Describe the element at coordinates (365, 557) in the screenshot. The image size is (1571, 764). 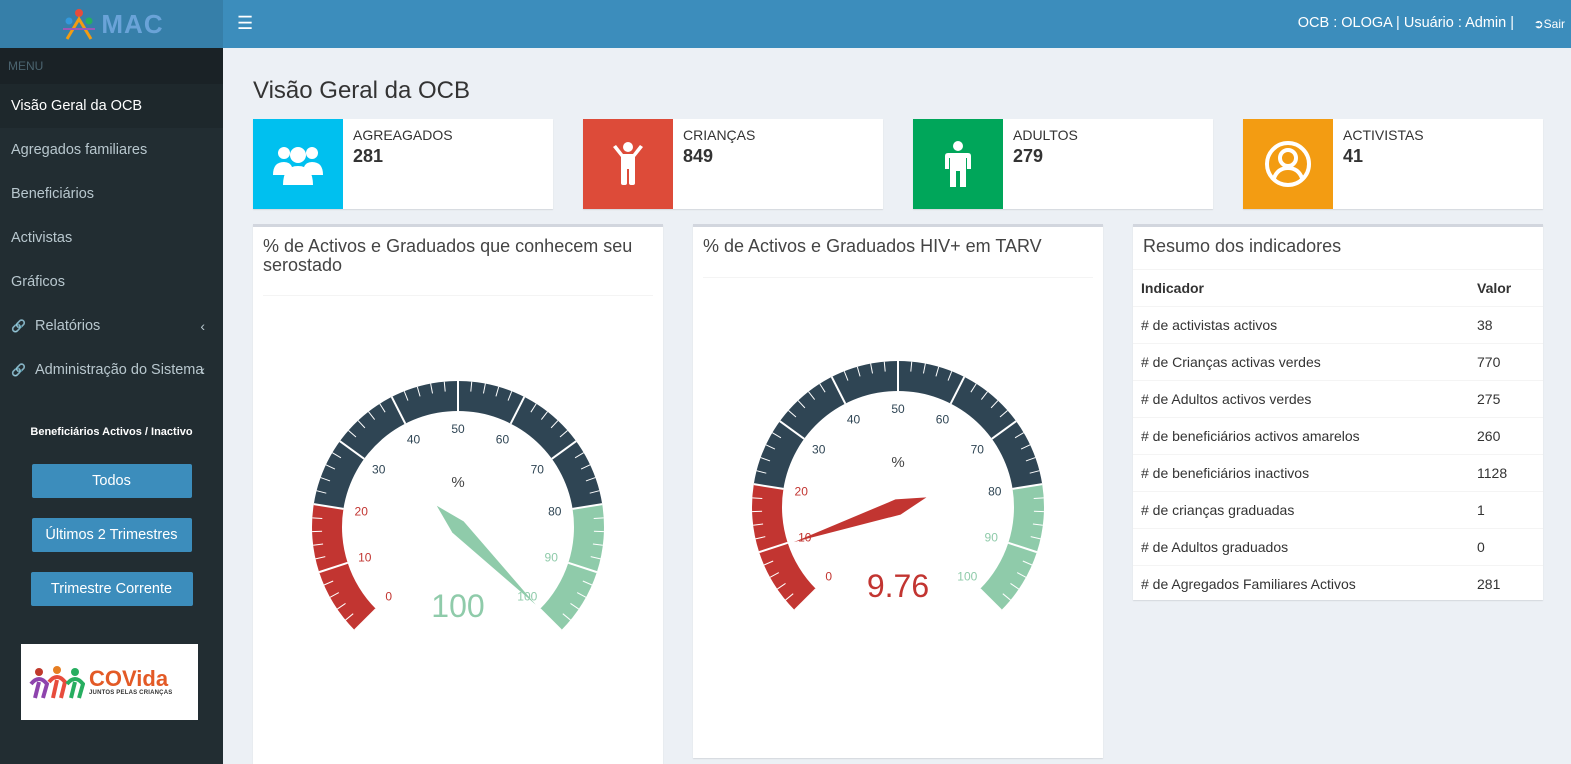
I see `gauge-tick-label: 10` at that location.